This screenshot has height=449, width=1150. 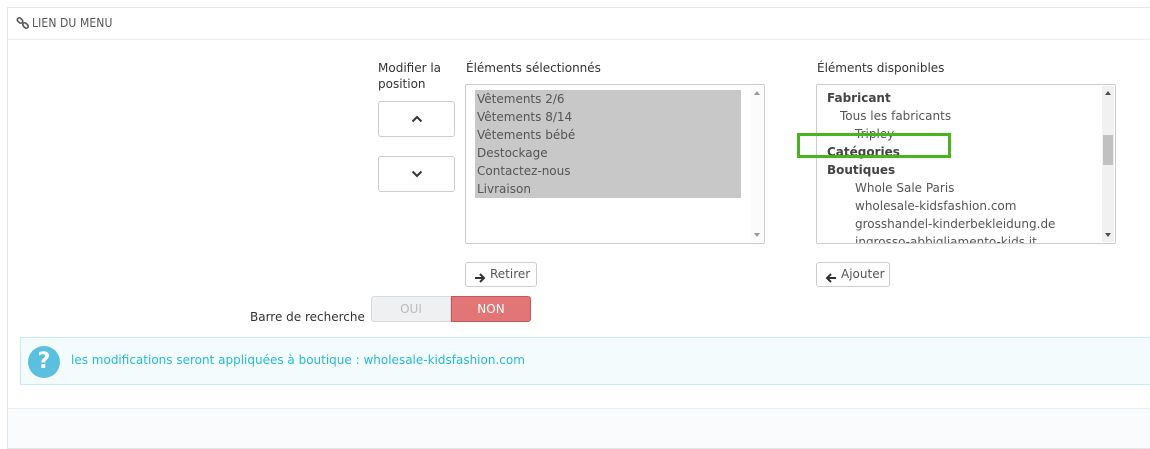 I want to click on selected-item: Vêtements 2/6, so click(x=608, y=99).